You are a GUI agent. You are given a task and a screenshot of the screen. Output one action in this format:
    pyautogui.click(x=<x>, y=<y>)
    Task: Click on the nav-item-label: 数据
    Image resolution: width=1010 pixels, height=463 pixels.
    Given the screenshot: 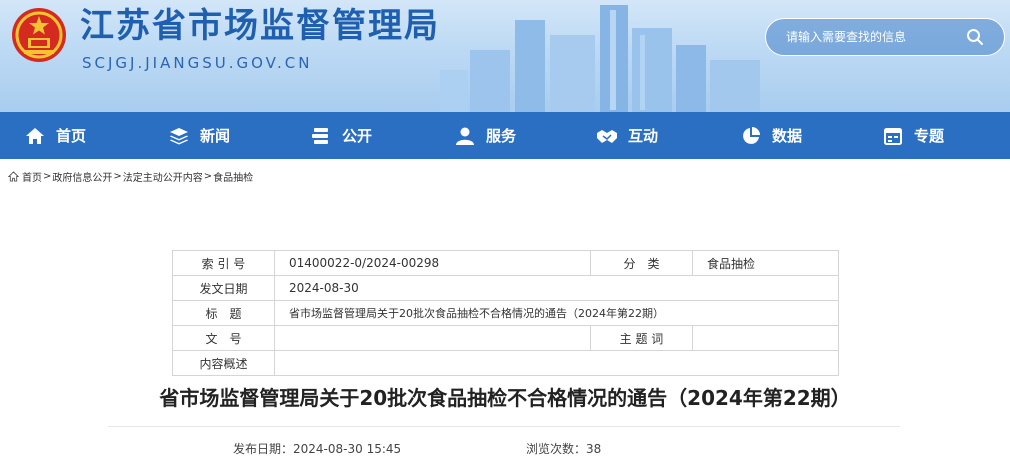 What is the action you would take?
    pyautogui.click(x=787, y=136)
    